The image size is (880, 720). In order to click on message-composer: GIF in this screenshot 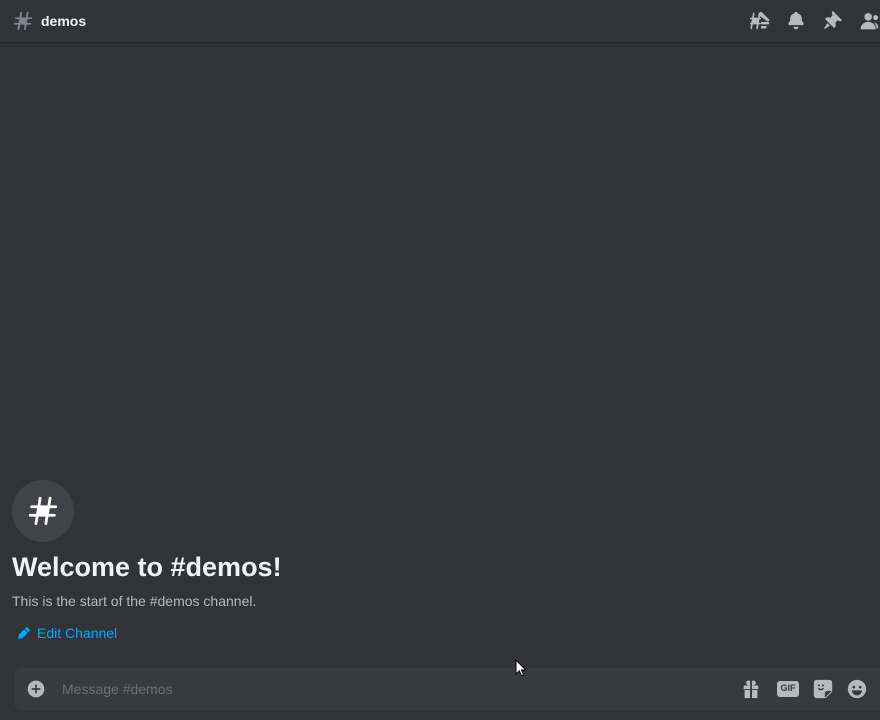, I will do `click(447, 689)`.